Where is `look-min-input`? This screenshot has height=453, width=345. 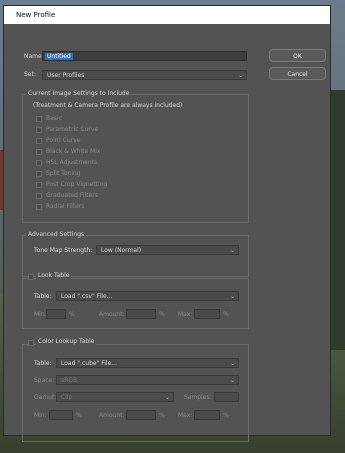 look-min-input is located at coordinates (56, 314).